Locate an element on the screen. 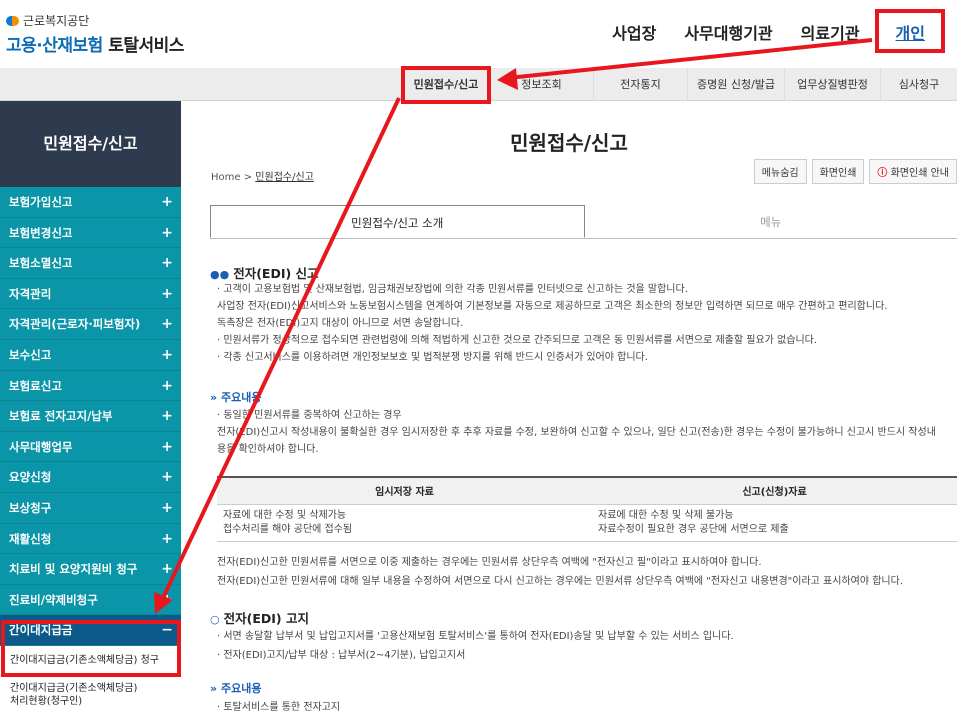 The width and height of the screenshot is (957, 714). sidebar-item: 보험변경신고 + is located at coordinates (90, 233).